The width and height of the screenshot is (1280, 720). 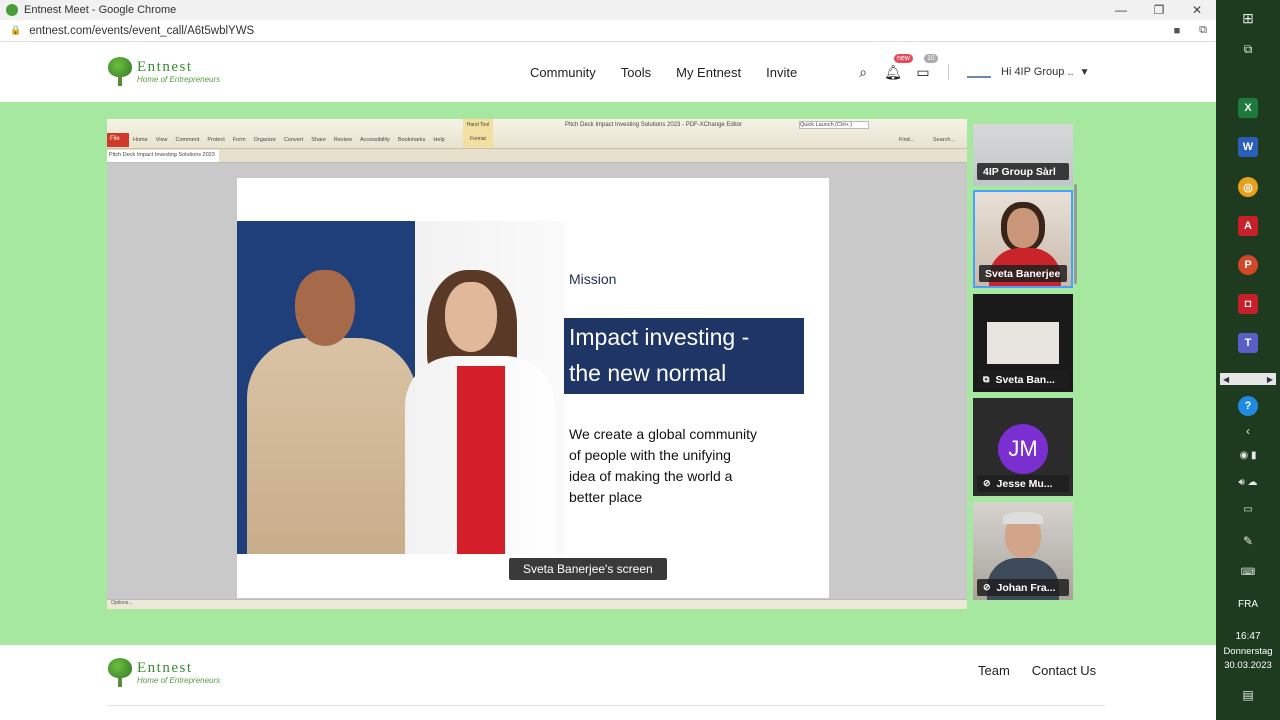 I want to click on clock-time: 16:47, so click(x=1248, y=636).